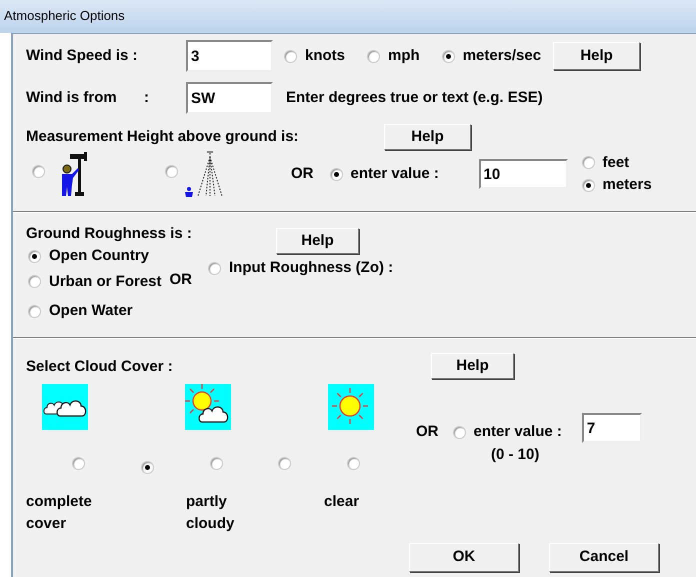 This screenshot has width=696, height=577. What do you see at coordinates (100, 367) in the screenshot?
I see `label-text: Select Cloud Cover :` at bounding box center [100, 367].